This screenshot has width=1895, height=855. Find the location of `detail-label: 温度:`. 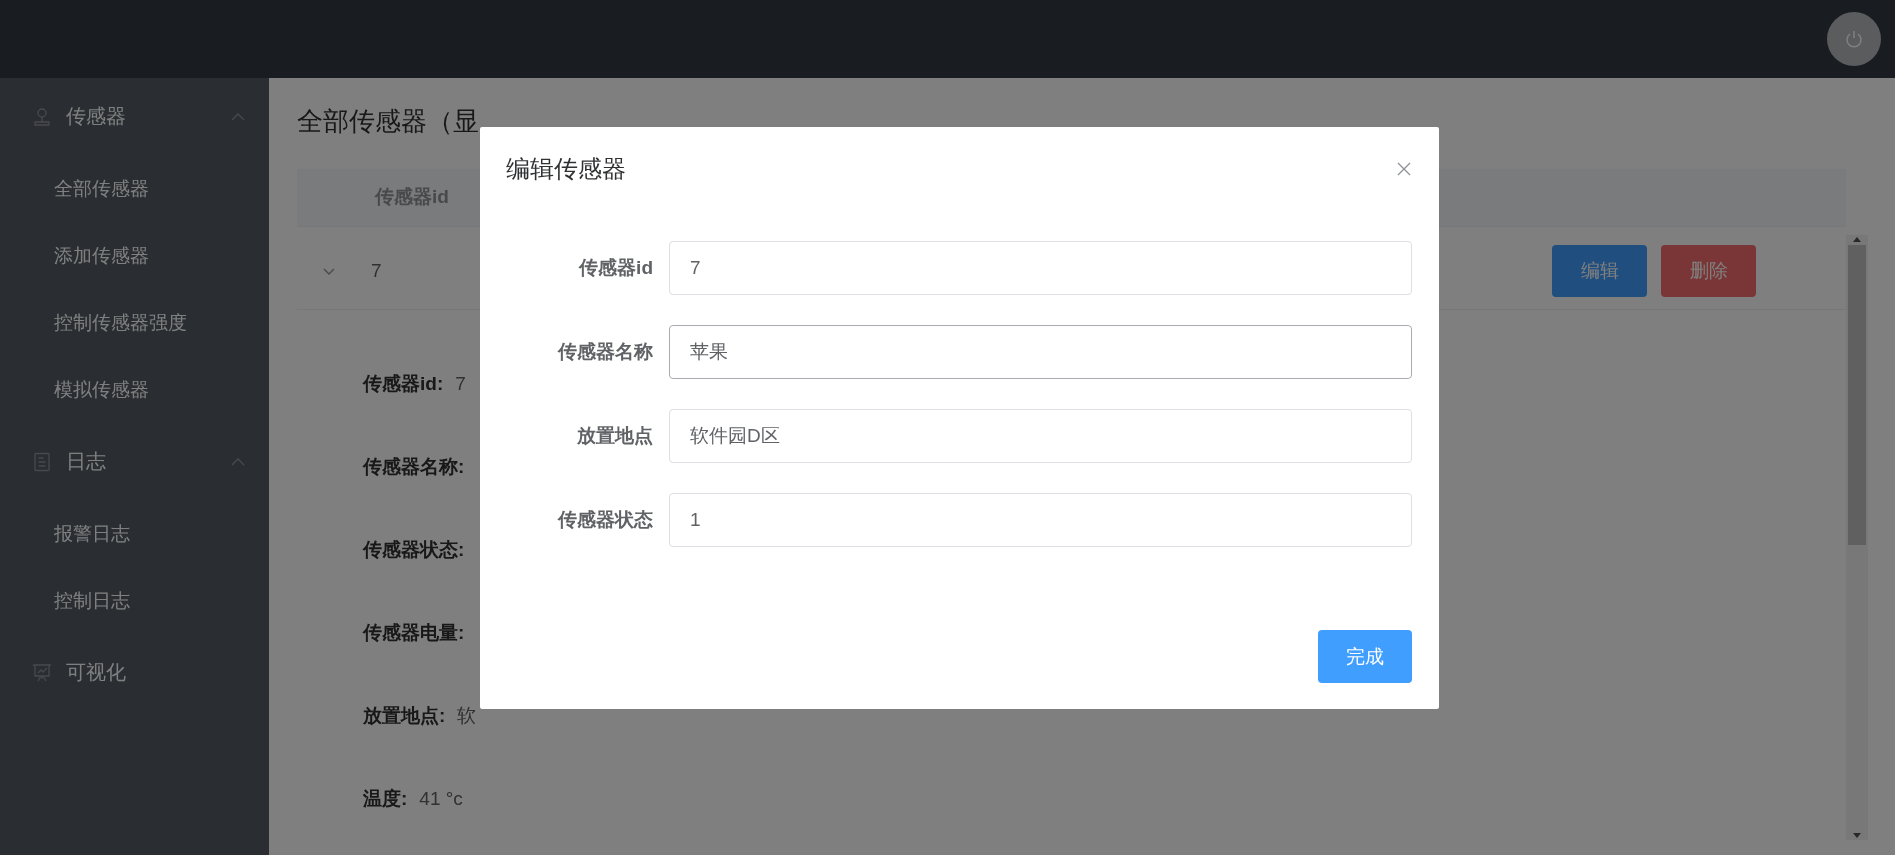

detail-label: 温度: is located at coordinates (385, 798).